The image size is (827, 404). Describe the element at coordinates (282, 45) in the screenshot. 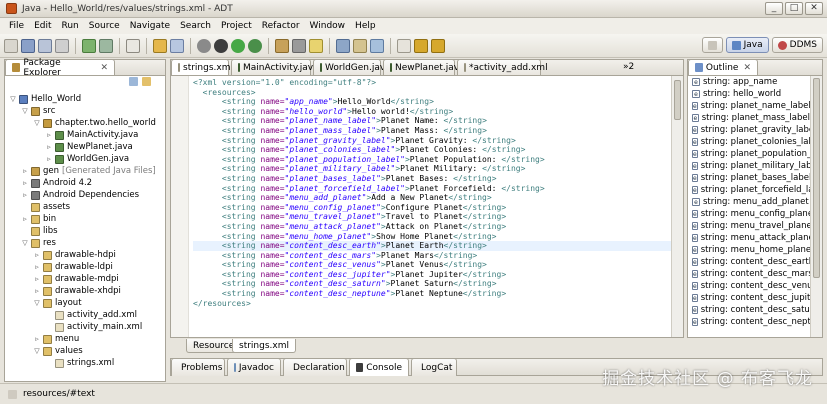

I see `new-package-icon` at that location.